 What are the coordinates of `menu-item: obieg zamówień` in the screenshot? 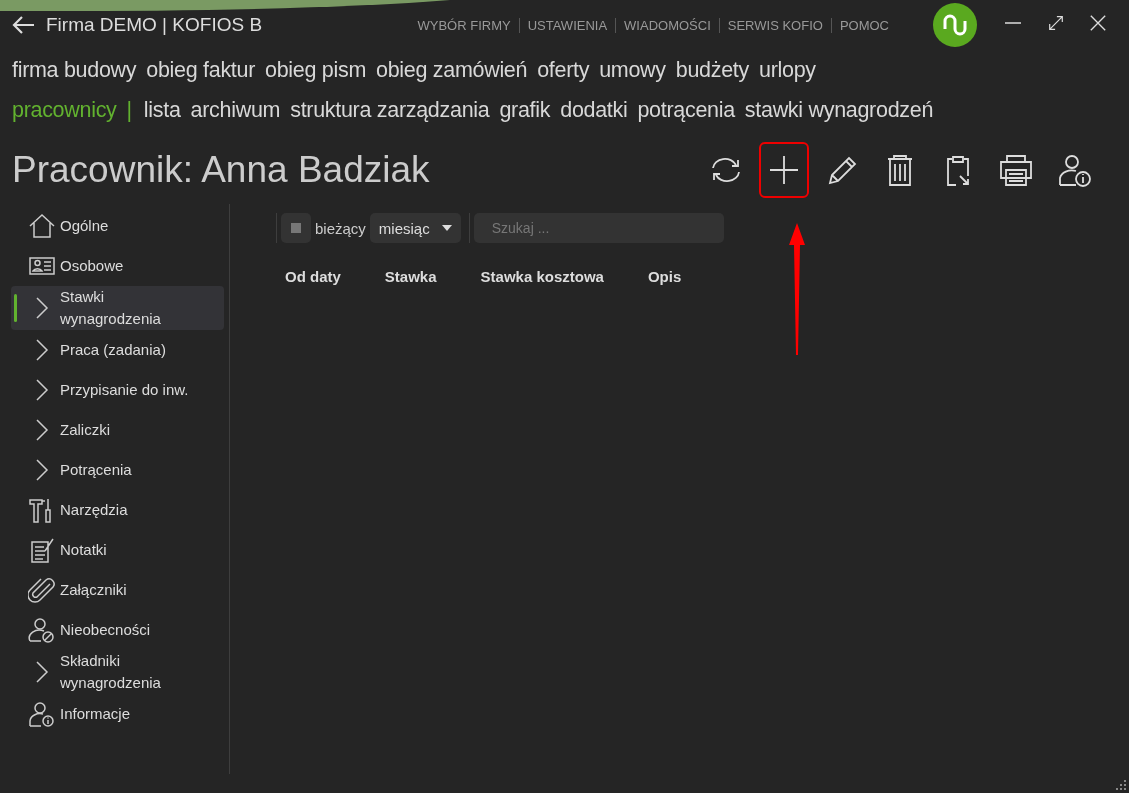 It's located at (452, 70).